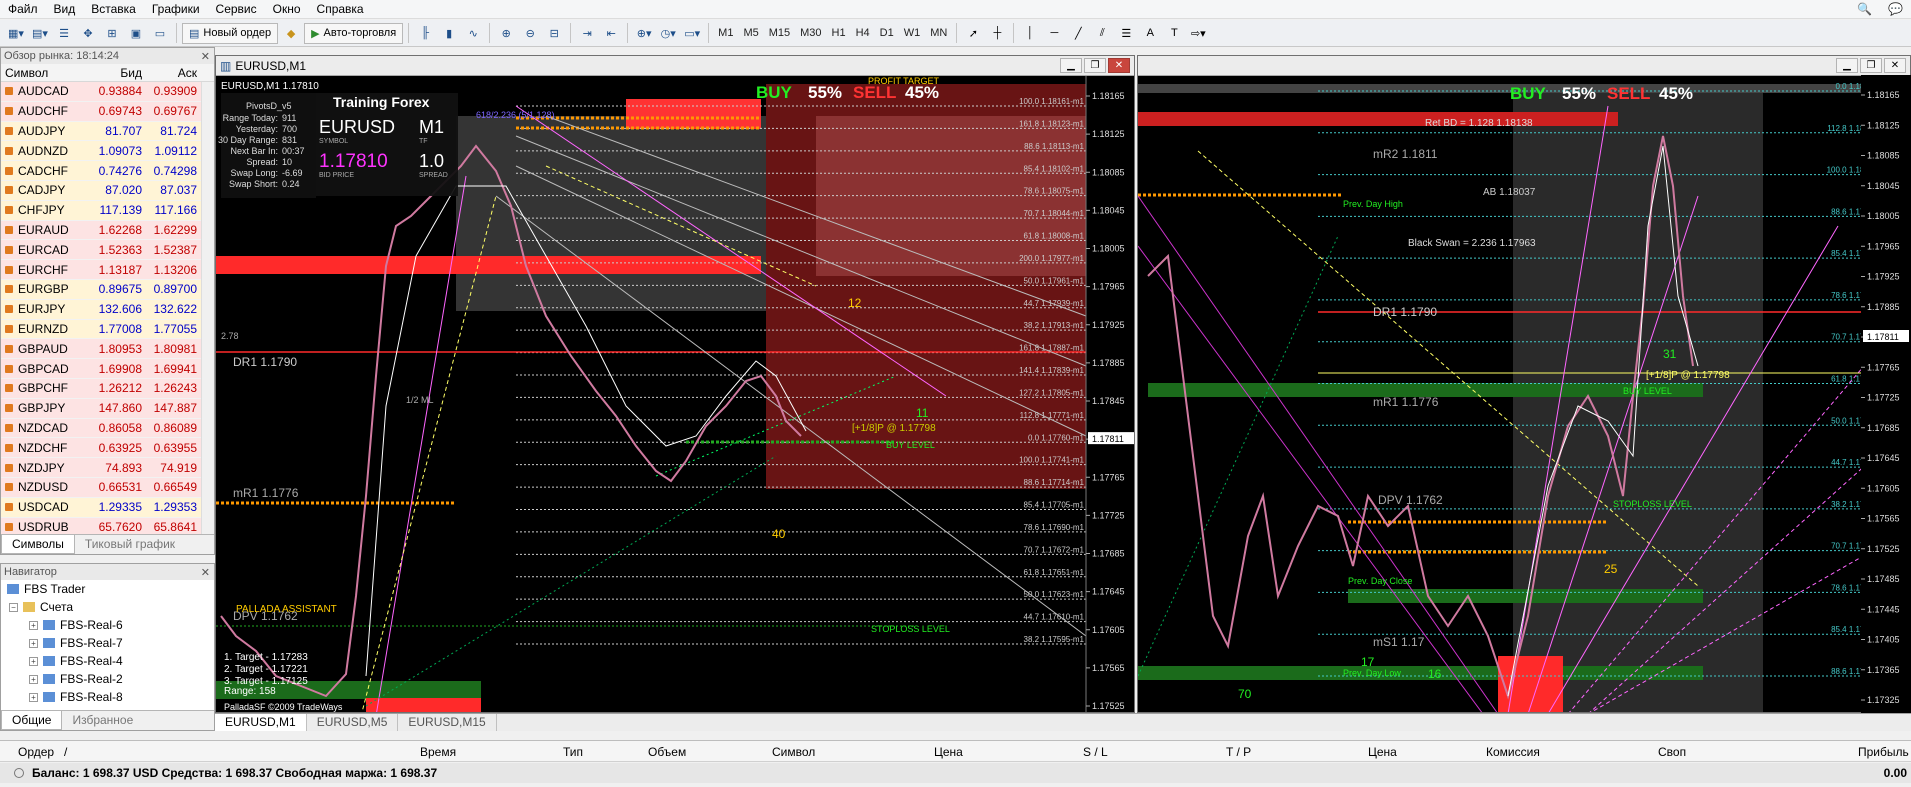 This screenshot has width=1911, height=787. What do you see at coordinates (40, 33) in the screenshot?
I see `profiles-icon: ▤▾` at bounding box center [40, 33].